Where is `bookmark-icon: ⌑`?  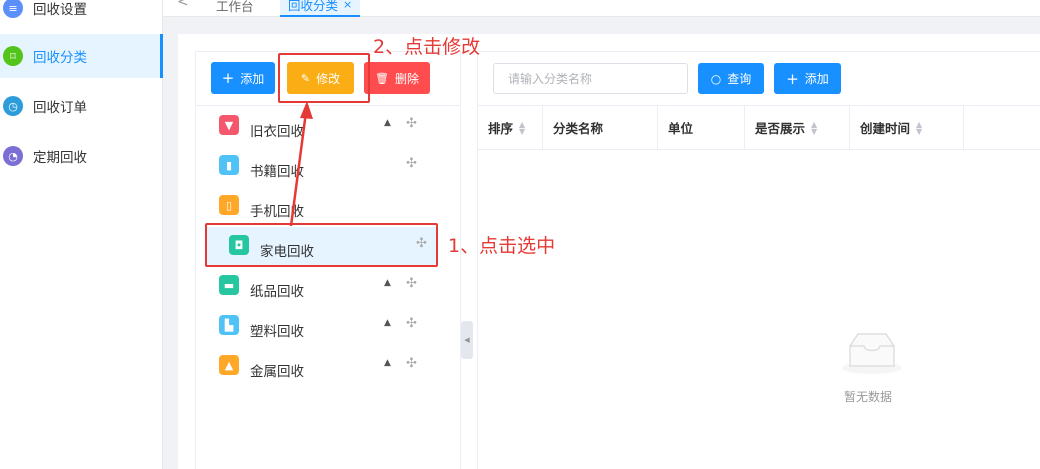
bookmark-icon: ⌑ is located at coordinates (13, 56).